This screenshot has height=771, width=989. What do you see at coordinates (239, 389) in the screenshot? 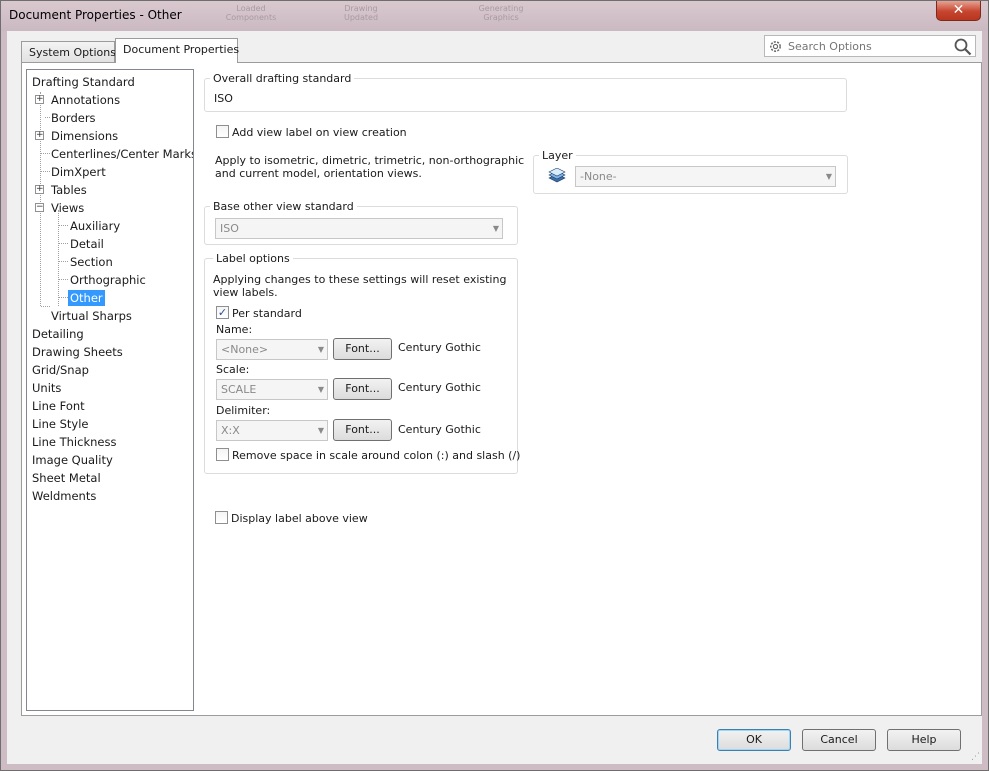
I see `scale-value: SCALE` at bounding box center [239, 389].